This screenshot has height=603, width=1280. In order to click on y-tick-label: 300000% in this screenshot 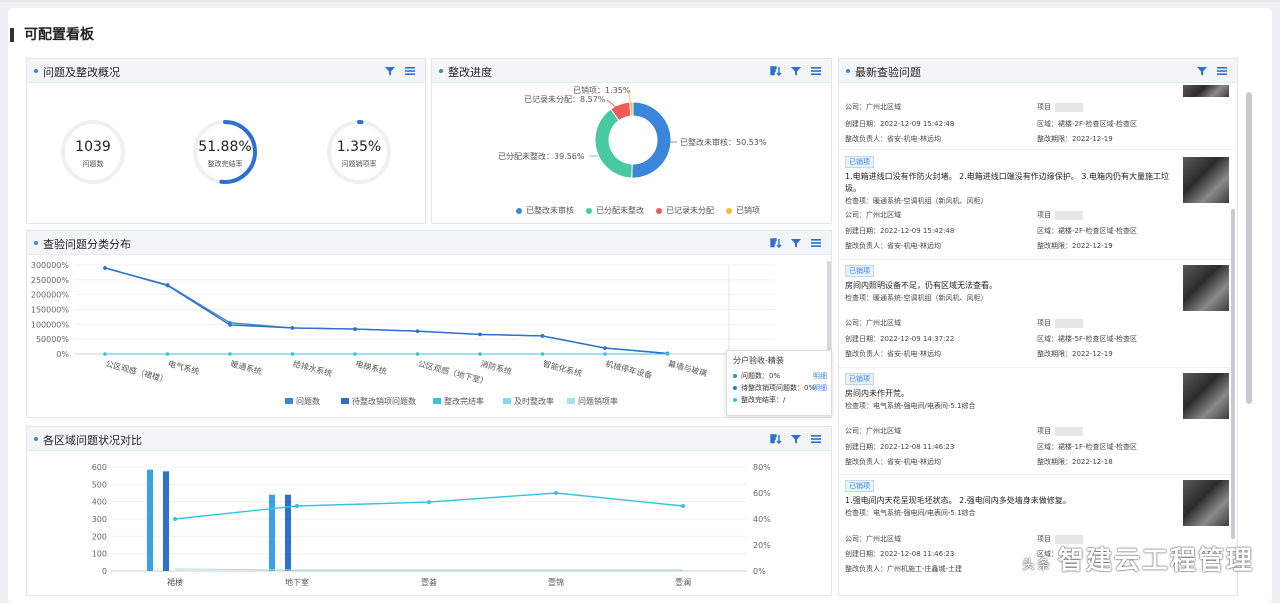, I will do `click(50, 265)`.